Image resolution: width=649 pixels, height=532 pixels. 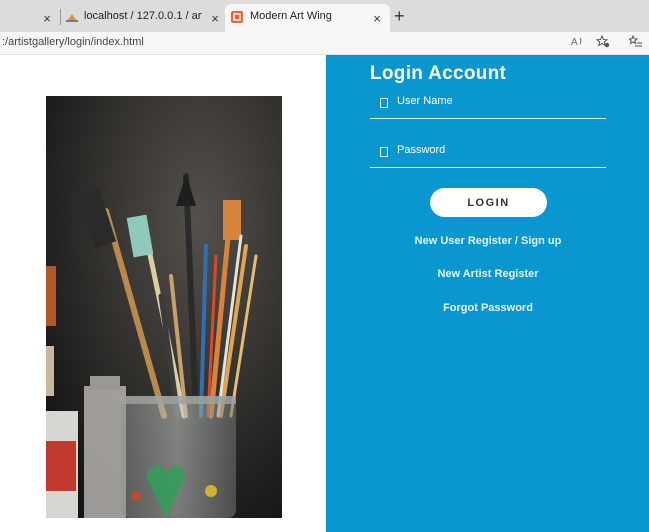 What do you see at coordinates (237, 17) in the screenshot?
I see `site-favicon-icon` at bounding box center [237, 17].